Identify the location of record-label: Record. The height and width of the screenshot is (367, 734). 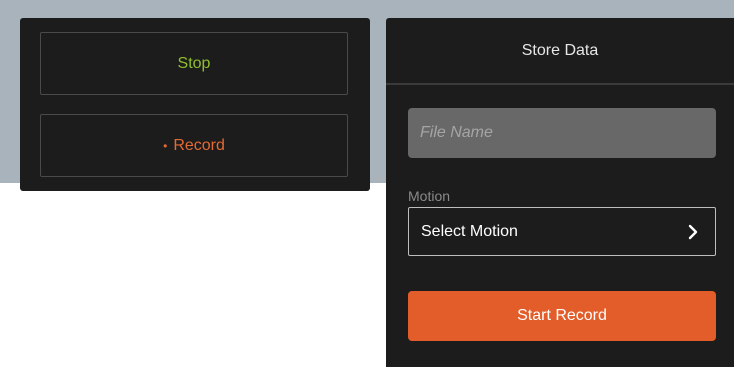
(199, 145).